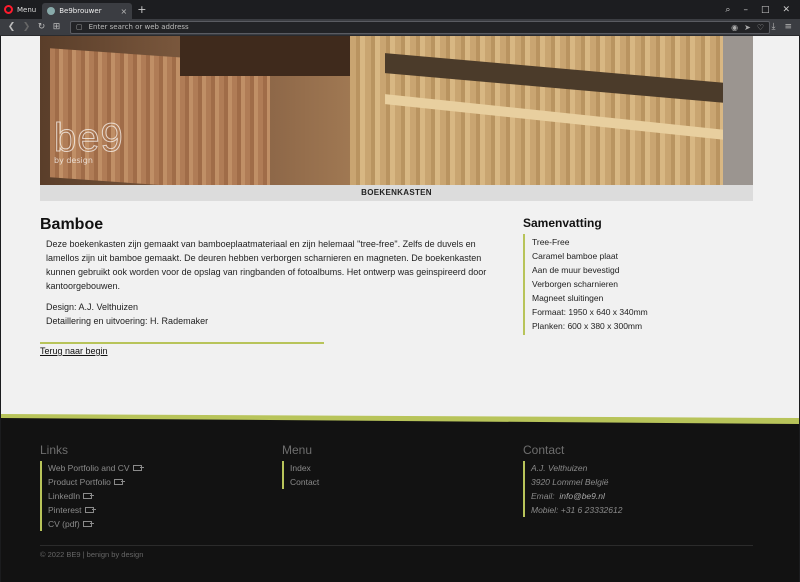  I want to click on footer-link-product-portfolio: Product Portfolio, so click(95, 482).